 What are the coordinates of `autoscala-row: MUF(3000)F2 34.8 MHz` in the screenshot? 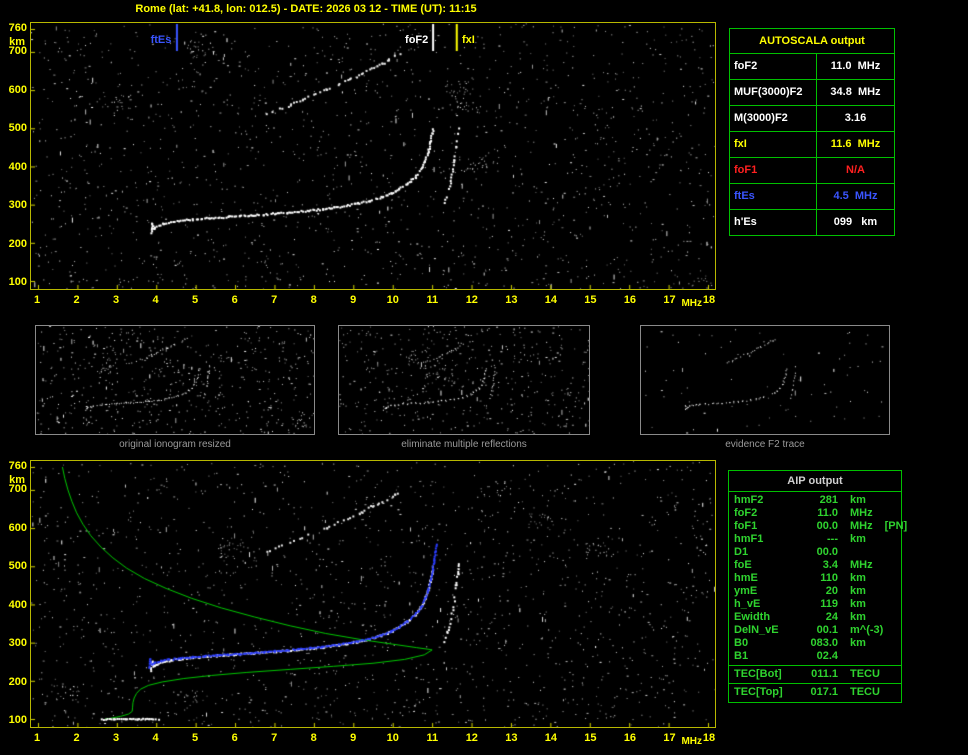 It's located at (812, 93).